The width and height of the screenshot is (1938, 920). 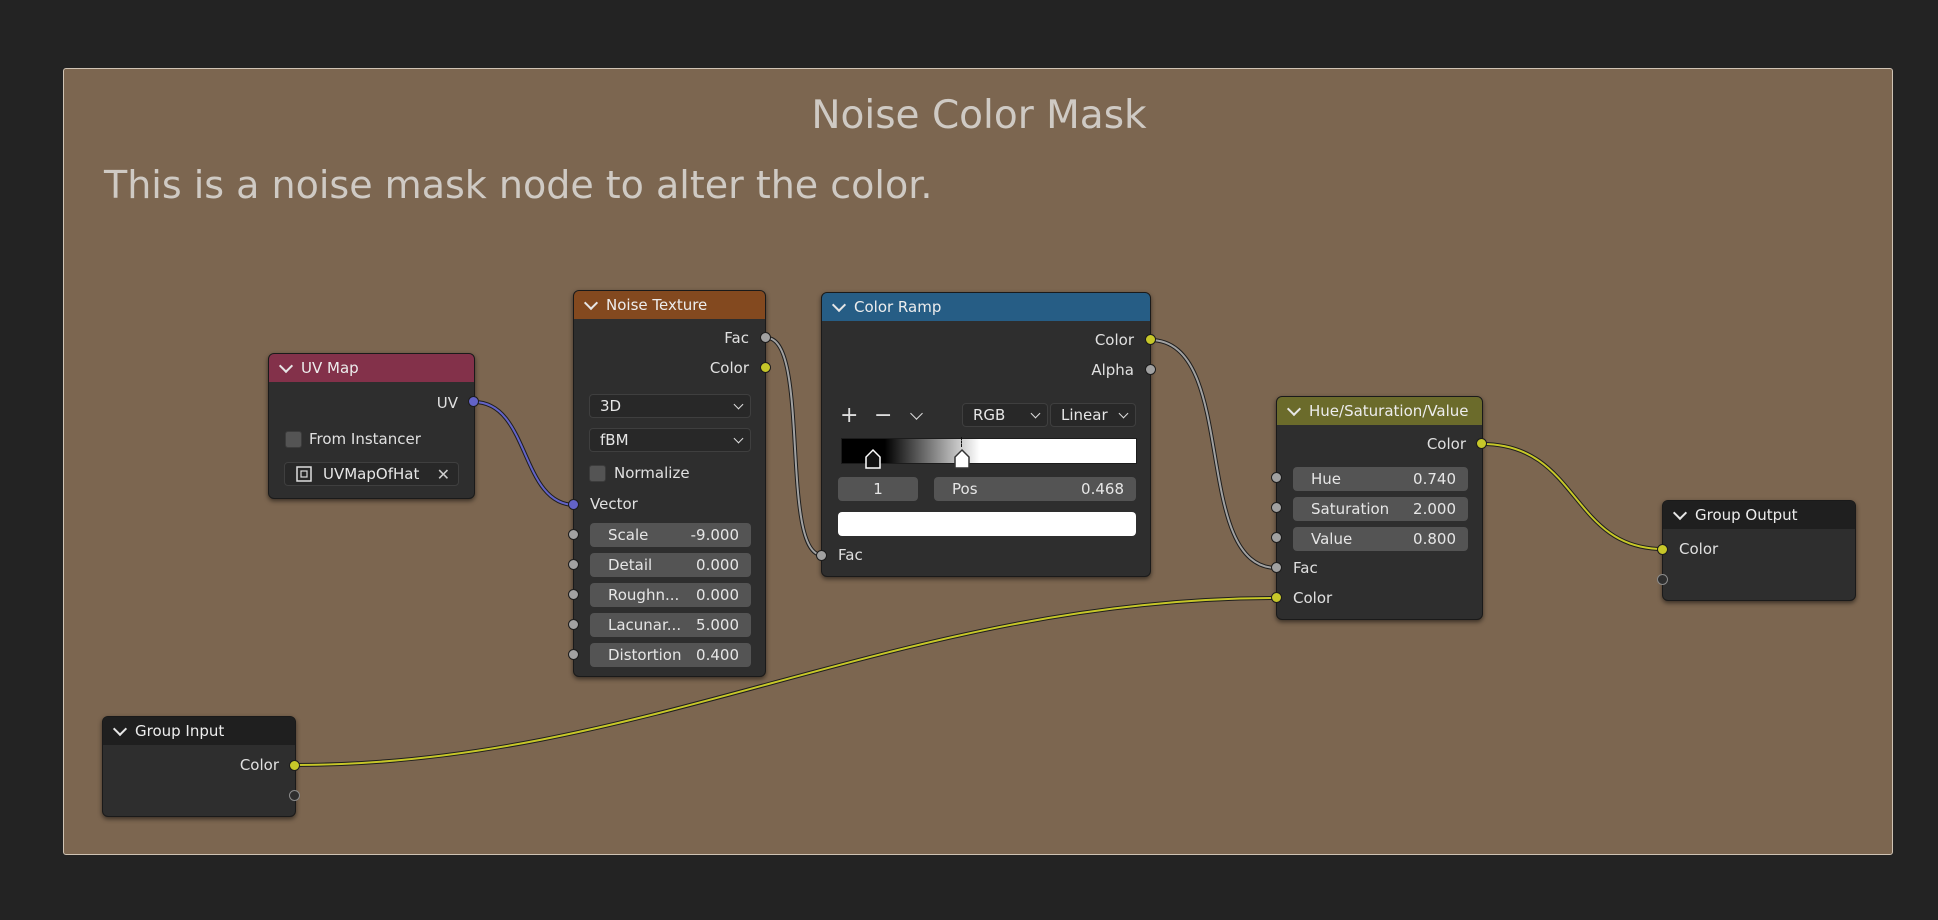 What do you see at coordinates (717, 655) in the screenshot?
I see `field-value: 0.400` at bounding box center [717, 655].